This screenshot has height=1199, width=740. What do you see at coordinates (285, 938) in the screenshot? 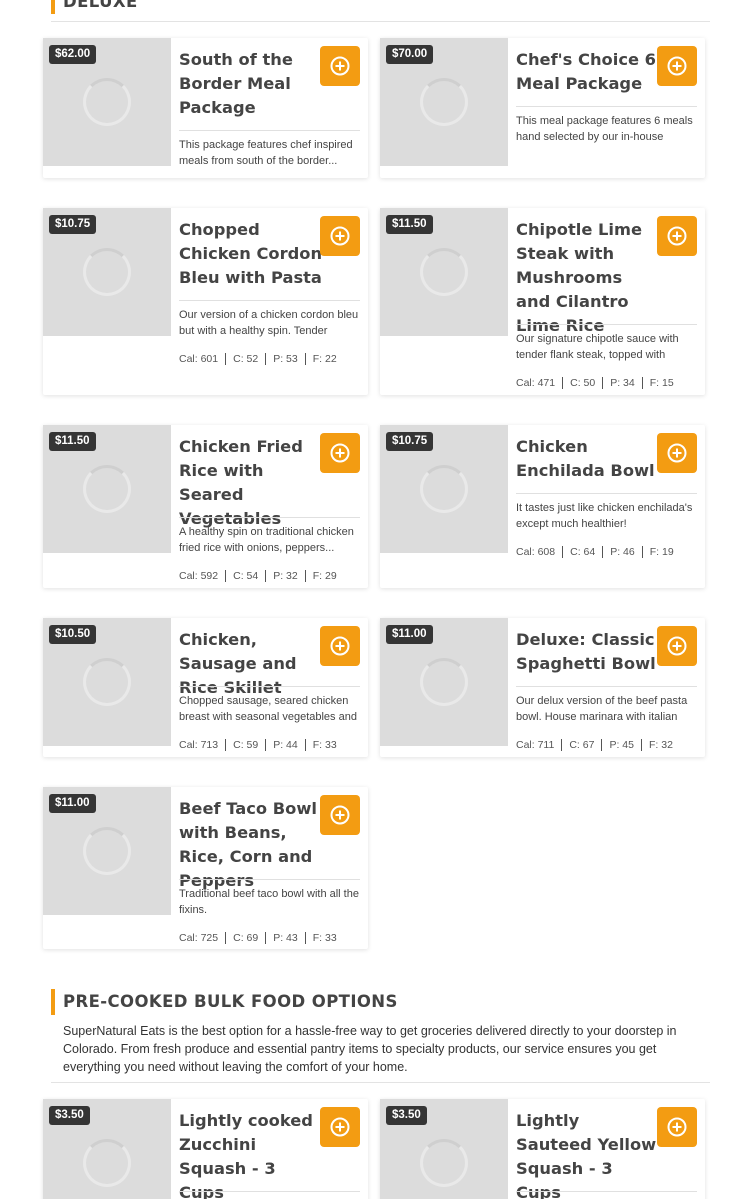
I see `protein: P: 43` at bounding box center [285, 938].